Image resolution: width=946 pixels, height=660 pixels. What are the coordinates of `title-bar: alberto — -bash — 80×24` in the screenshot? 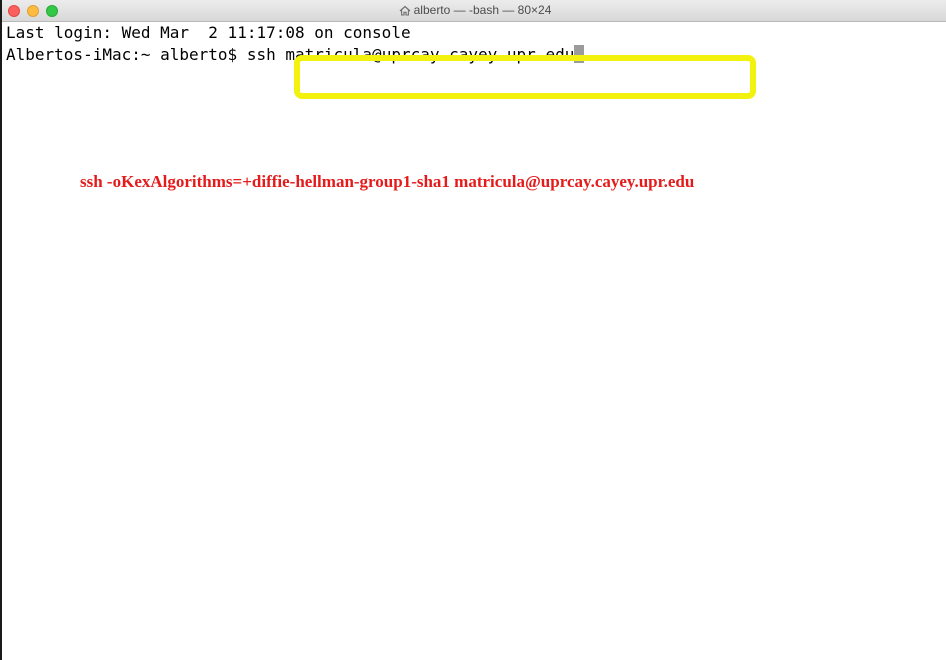 It's located at (474, 11).